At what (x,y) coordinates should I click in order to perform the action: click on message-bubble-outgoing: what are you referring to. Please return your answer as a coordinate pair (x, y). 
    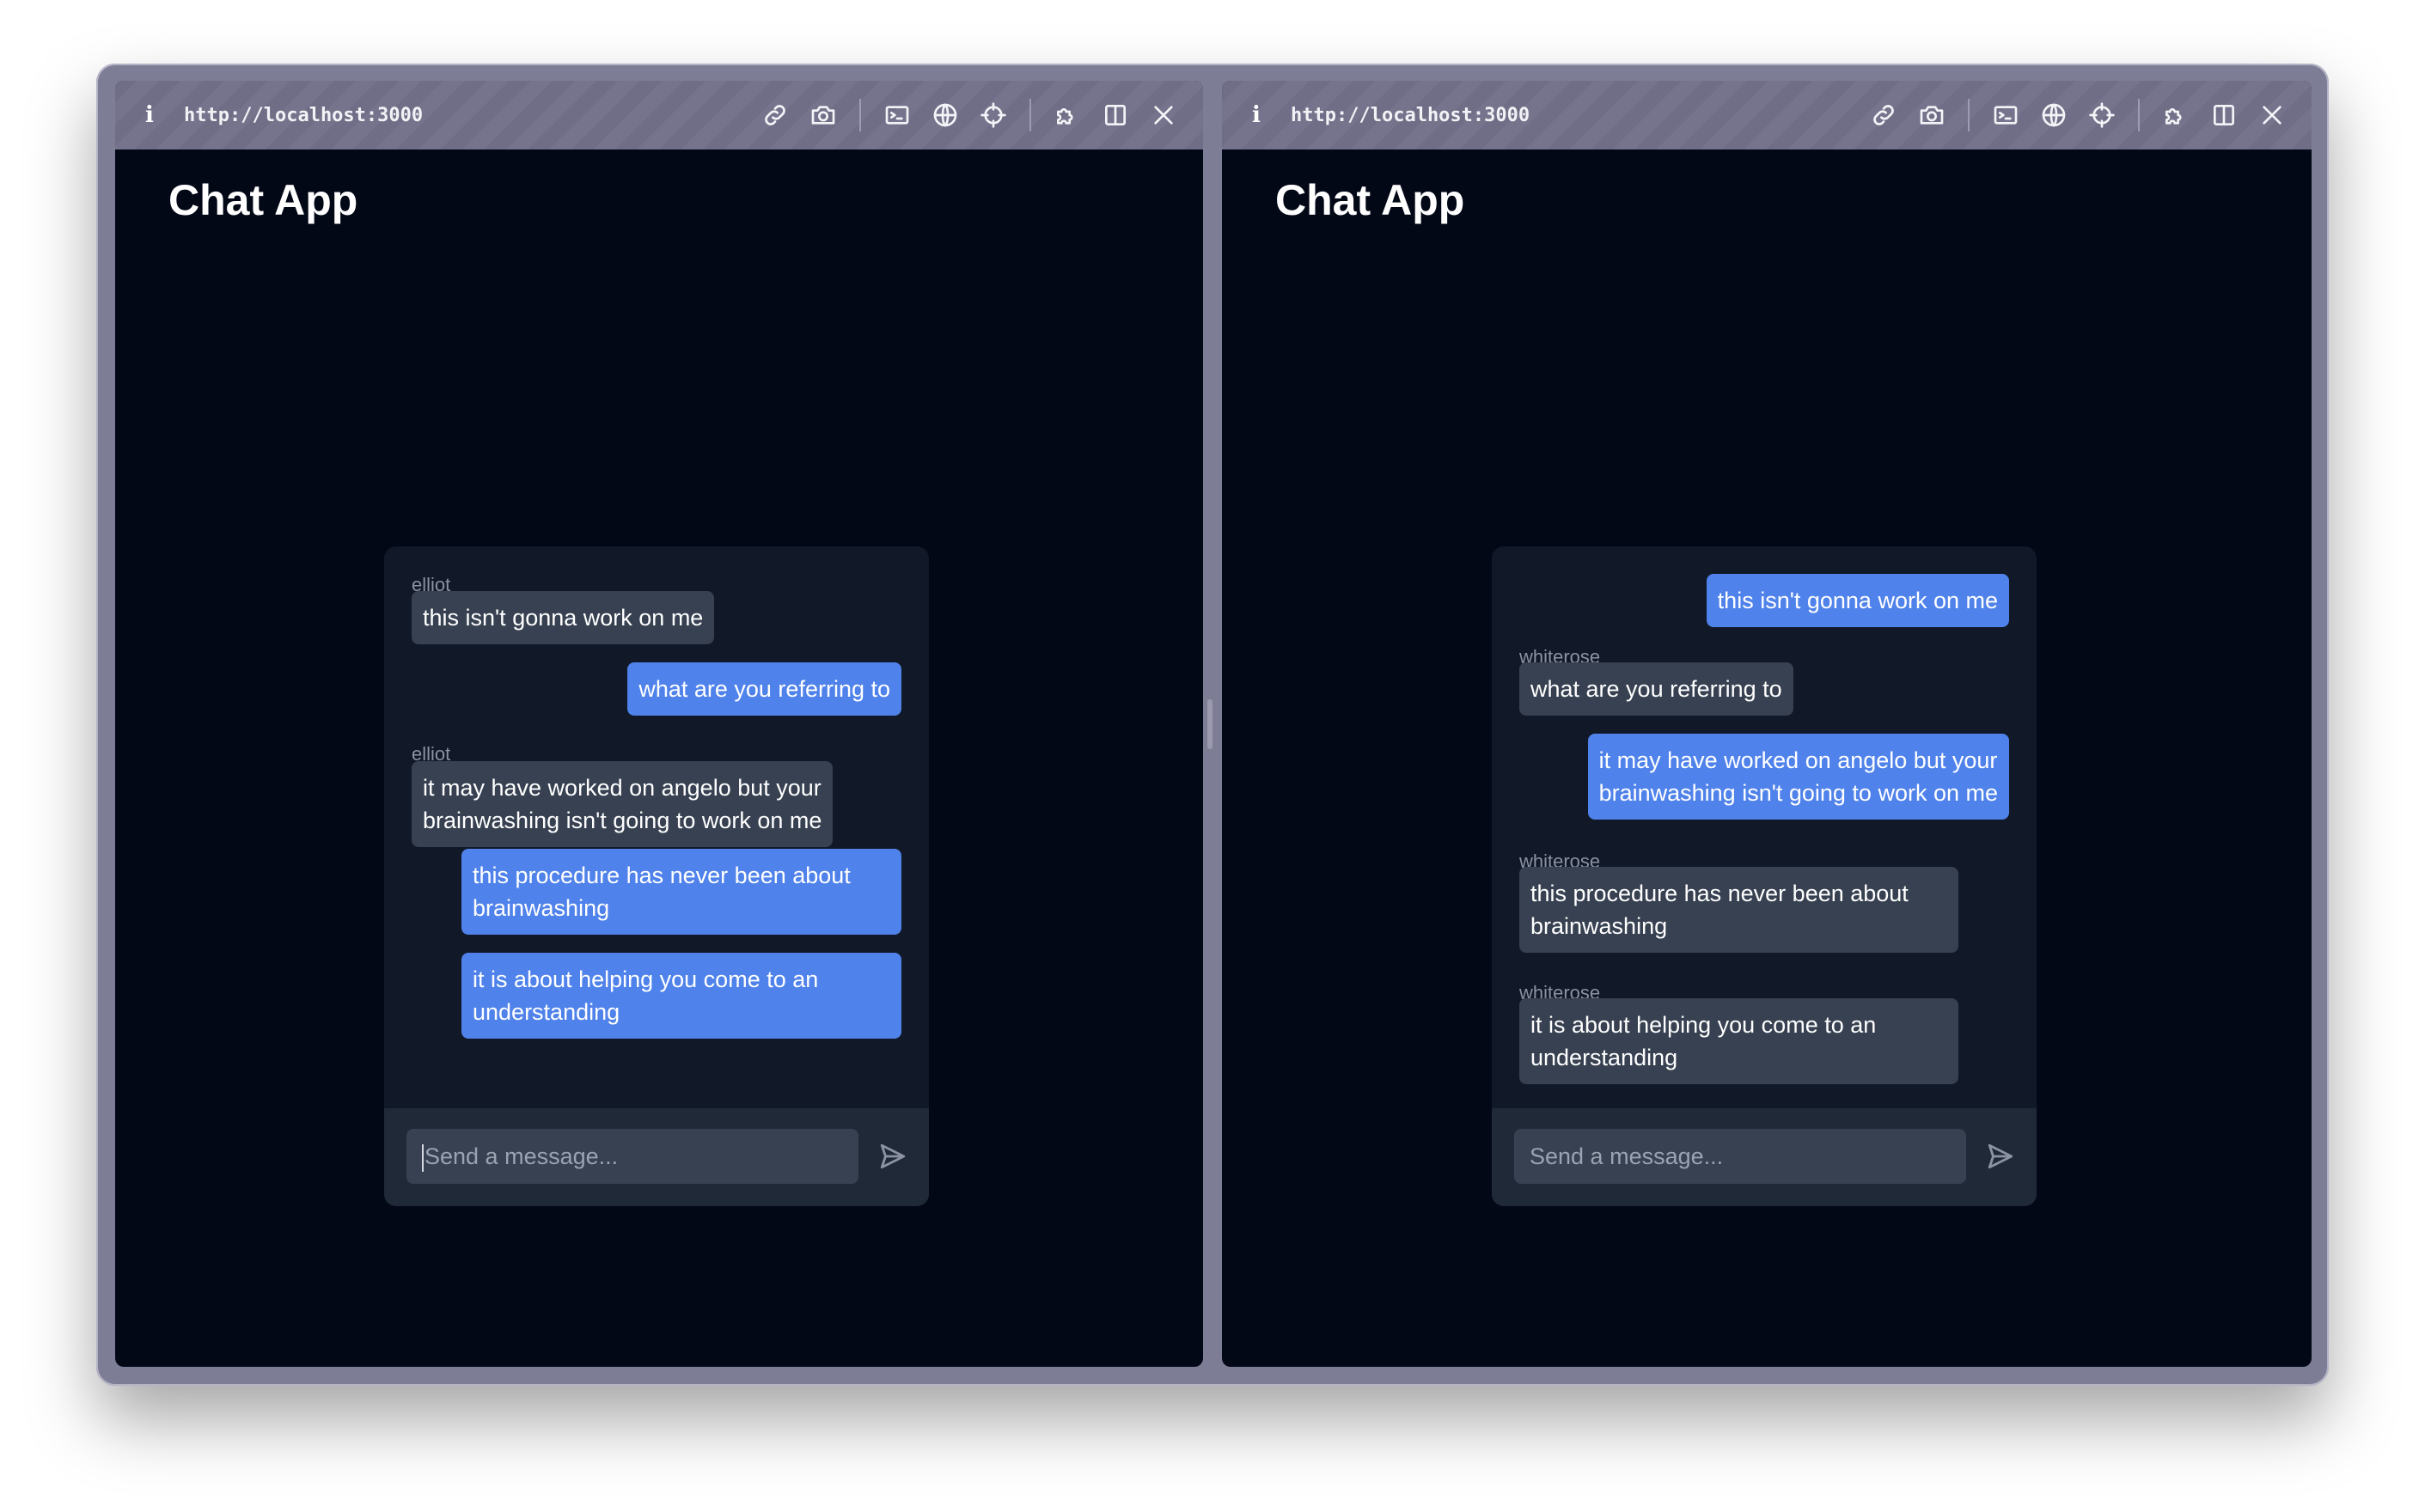
    Looking at the image, I should click on (764, 689).